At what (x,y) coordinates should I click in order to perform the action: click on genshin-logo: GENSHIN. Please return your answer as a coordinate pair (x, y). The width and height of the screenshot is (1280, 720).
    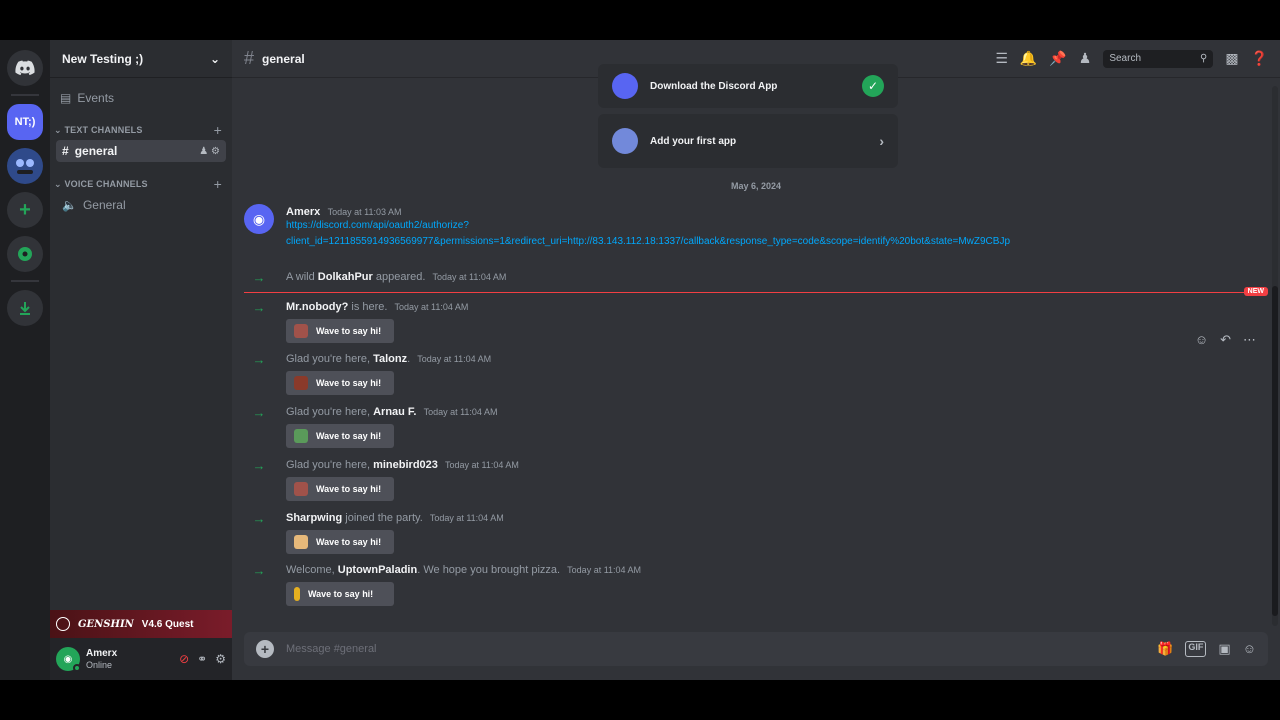
    Looking at the image, I should click on (106, 624).